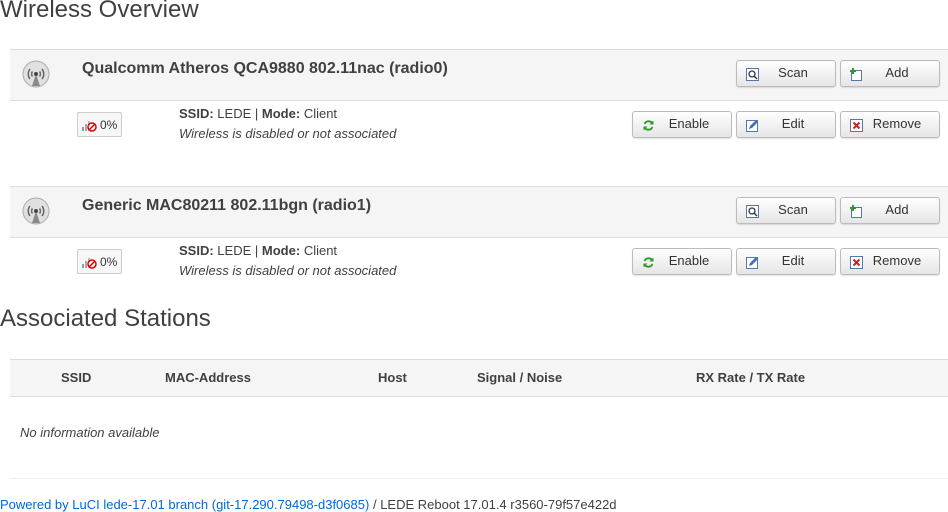 The height and width of the screenshot is (512, 948). Describe the element at coordinates (208, 377) in the screenshot. I see `column-header-mac-address: MAC-Address` at that location.